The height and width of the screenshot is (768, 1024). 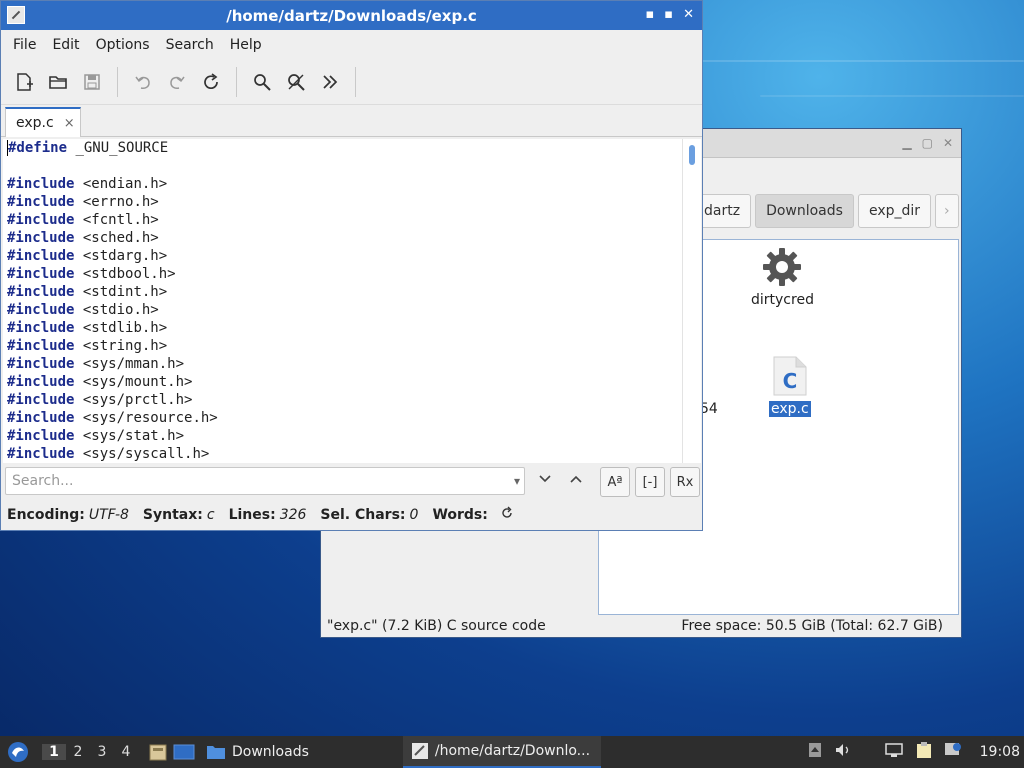 I want to click on menu-help: Help, so click(x=246, y=45).